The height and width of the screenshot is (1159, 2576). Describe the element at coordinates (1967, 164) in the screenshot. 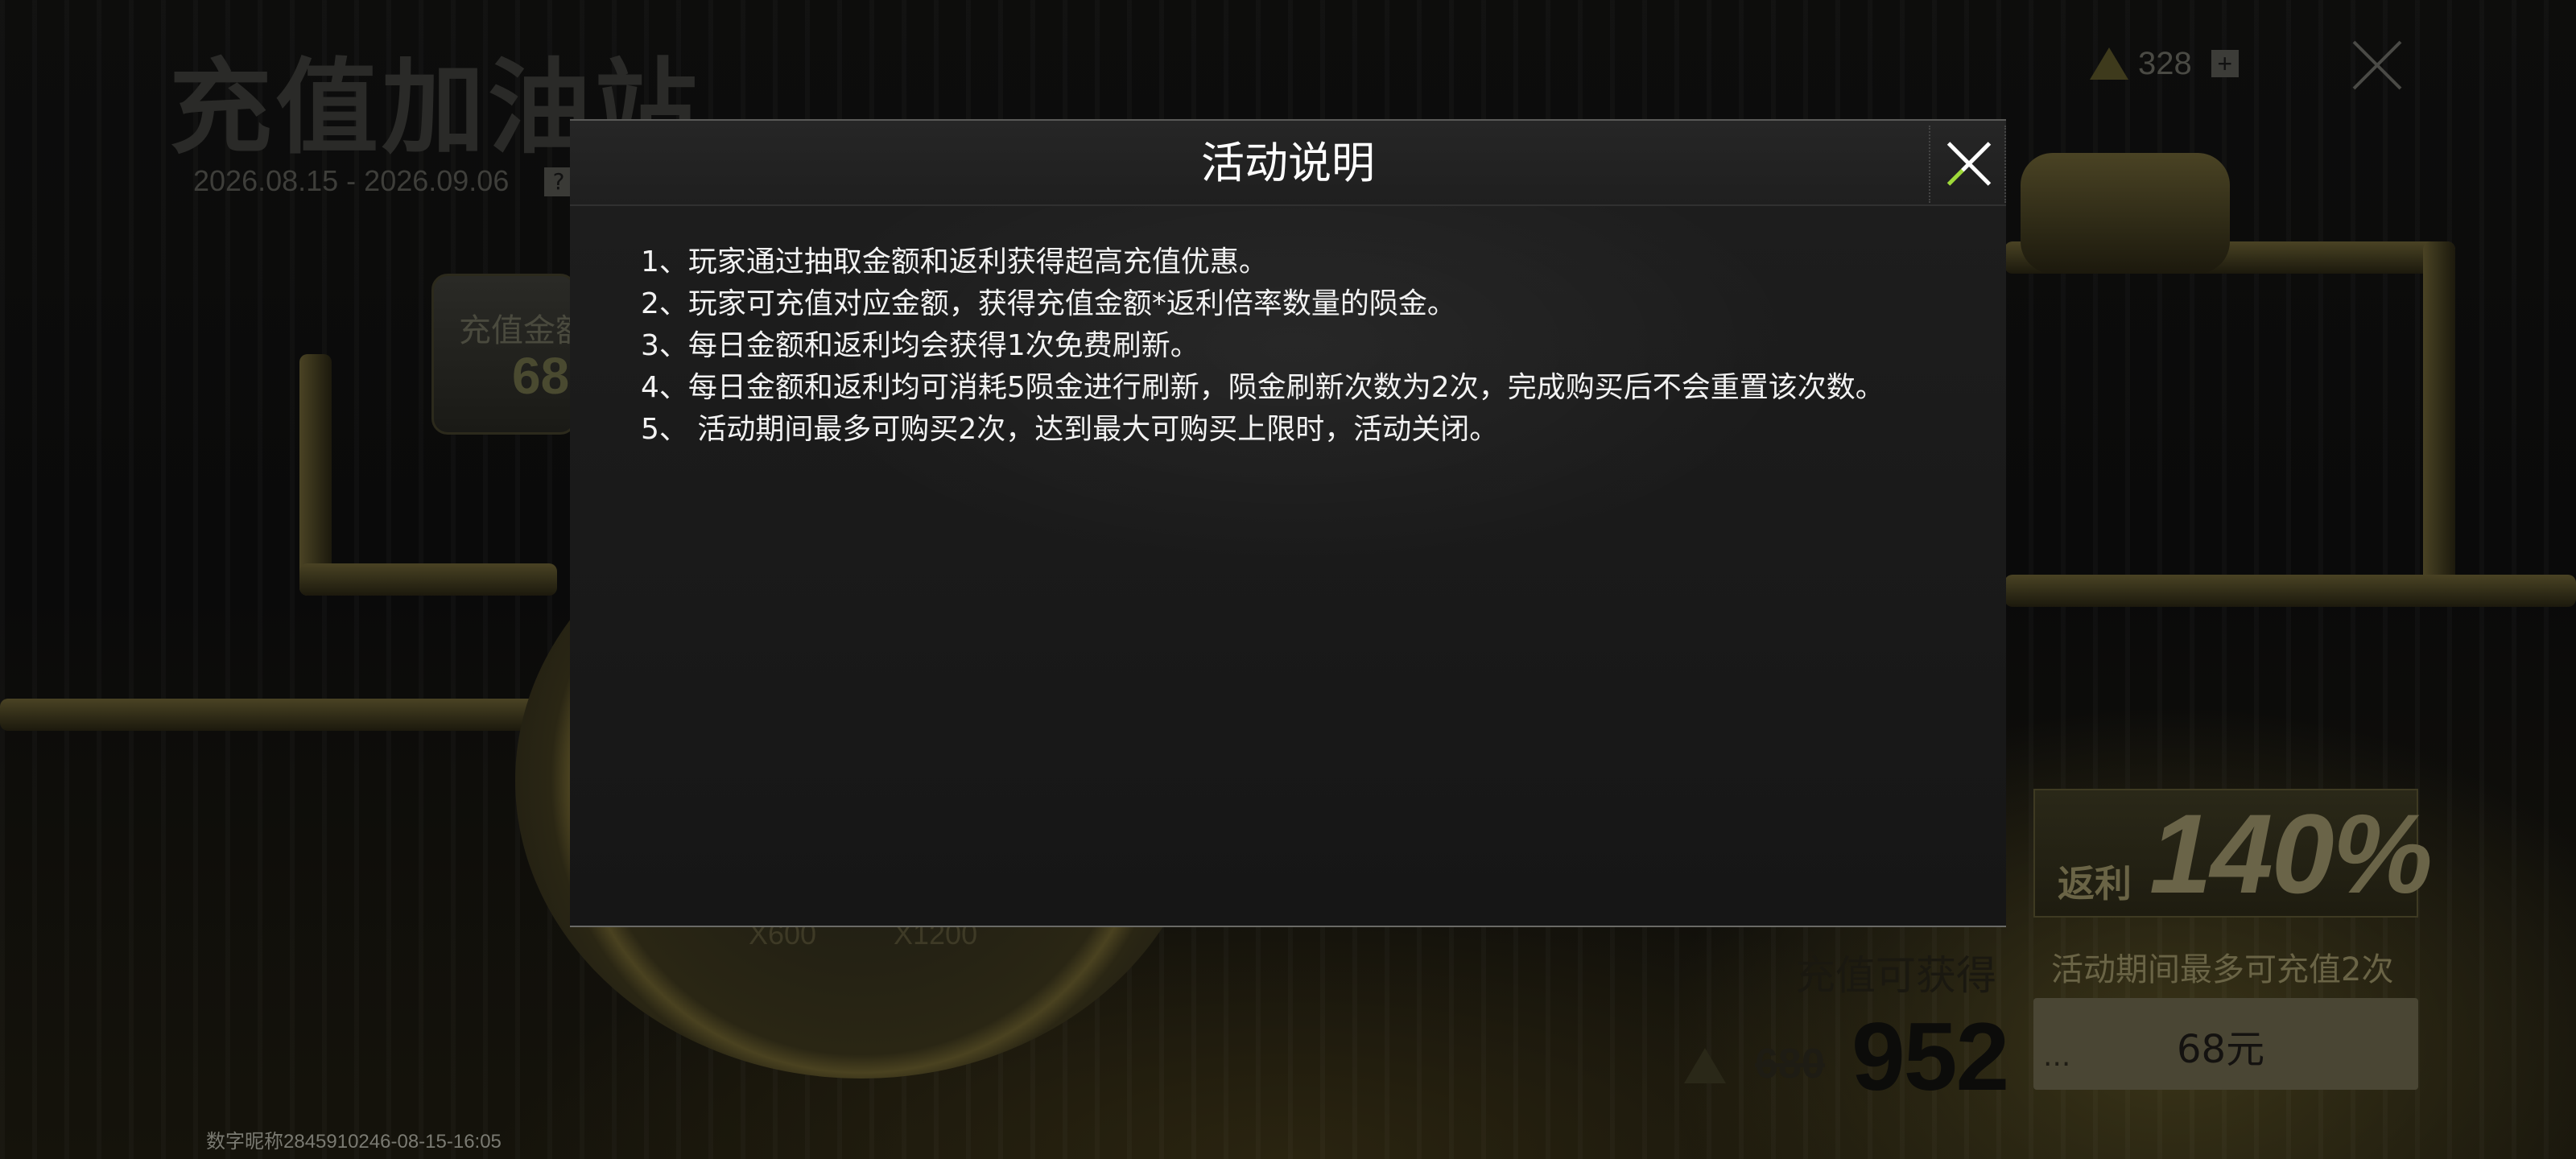

I see `close-icon` at that location.